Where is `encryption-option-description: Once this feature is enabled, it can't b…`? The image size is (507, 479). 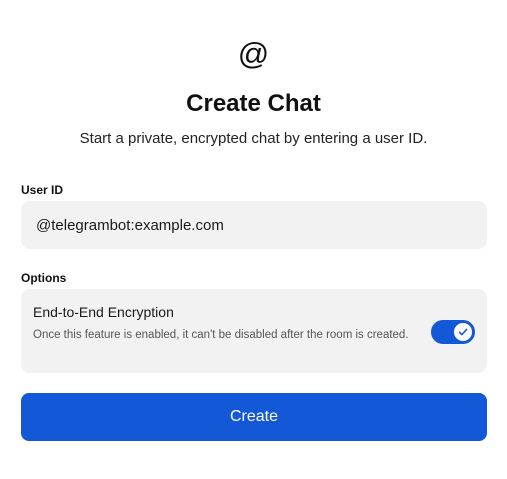 encryption-option-description: Once this feature is enabled, it can't b… is located at coordinates (221, 335).